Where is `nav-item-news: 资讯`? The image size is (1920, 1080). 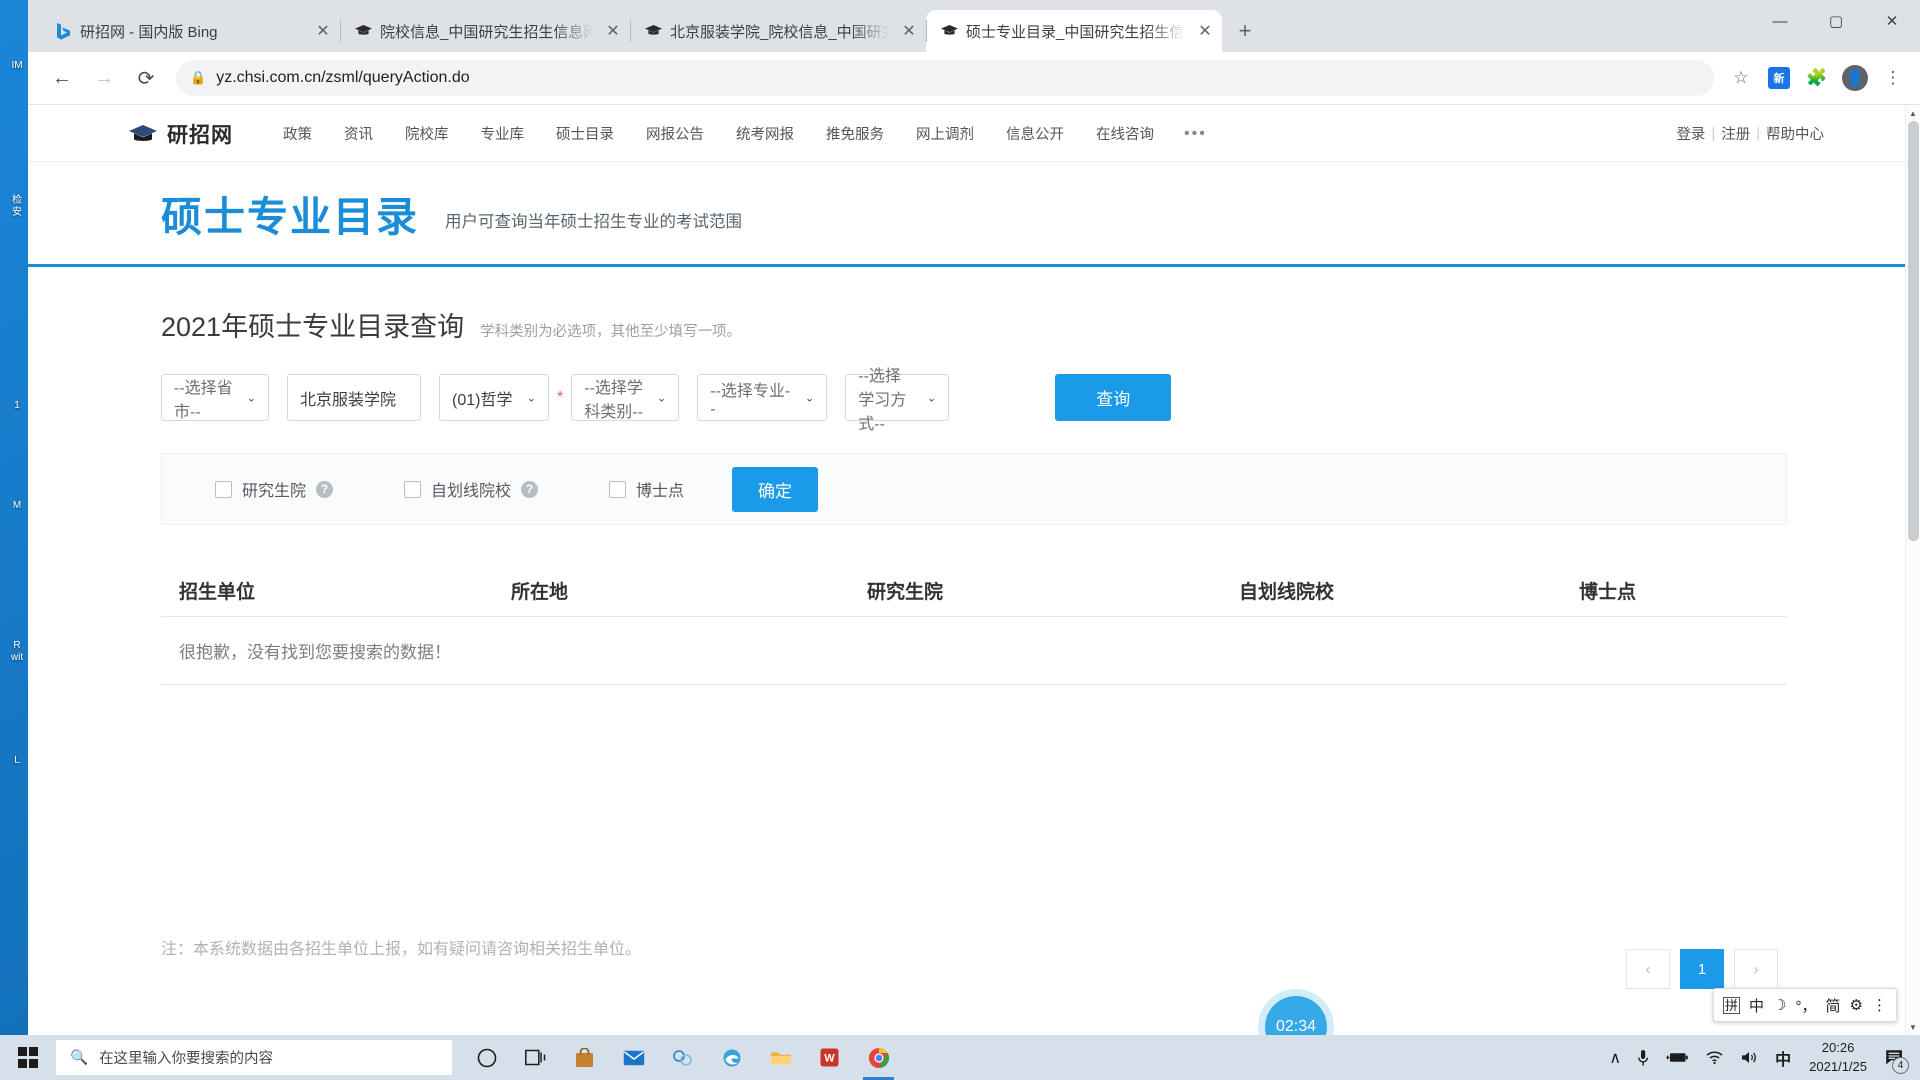
nav-item-news: 资讯 is located at coordinates (358, 133).